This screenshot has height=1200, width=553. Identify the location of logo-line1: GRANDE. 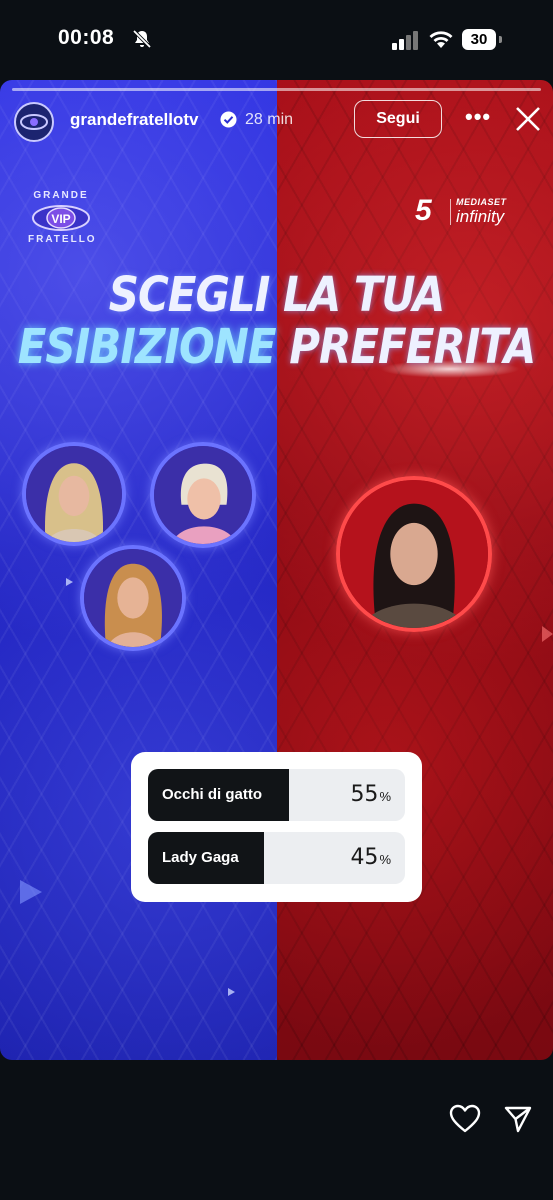
(61, 195).